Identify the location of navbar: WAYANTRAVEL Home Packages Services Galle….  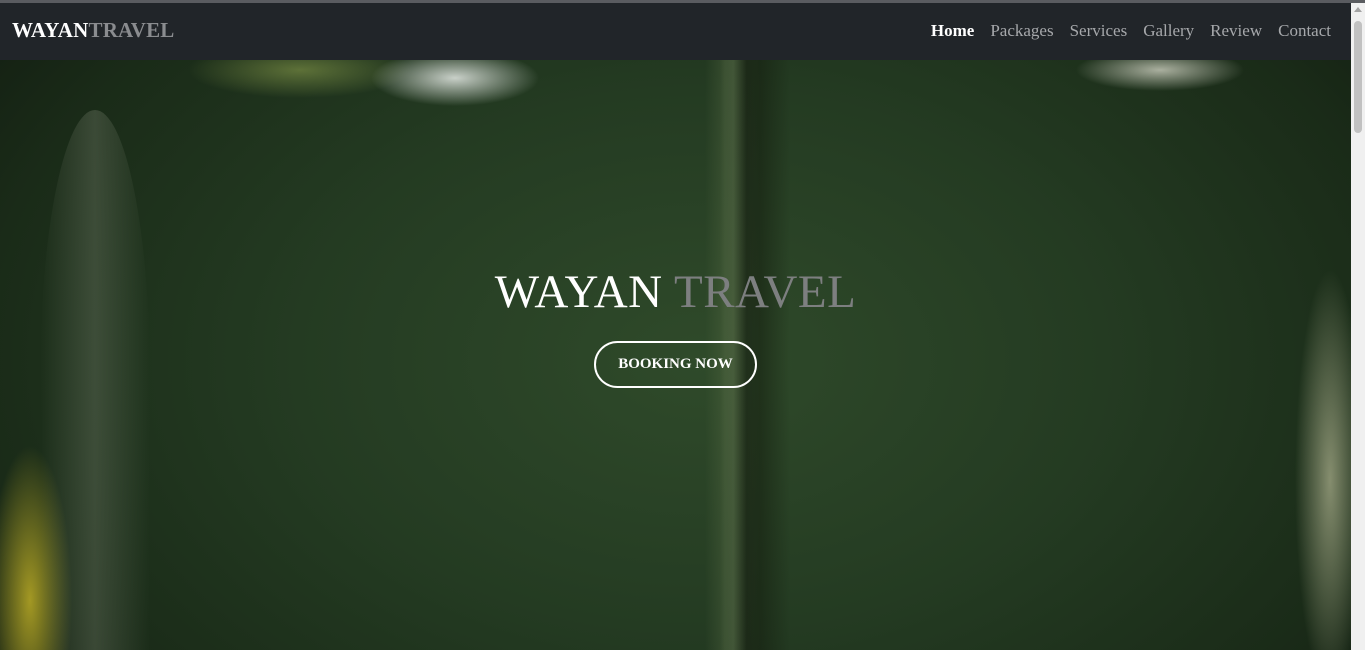
(682, 31).